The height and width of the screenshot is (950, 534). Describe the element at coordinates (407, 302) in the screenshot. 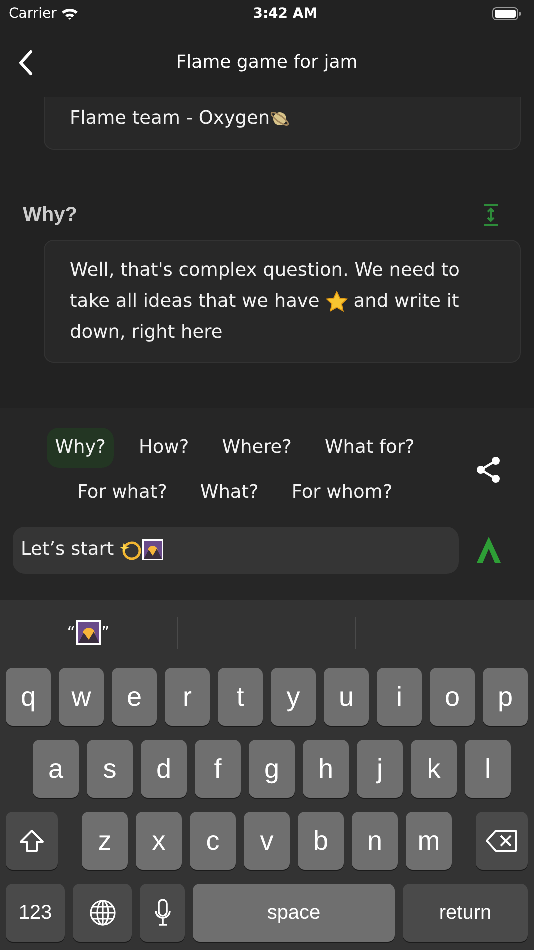

I see `answer-text: and write it` at that location.